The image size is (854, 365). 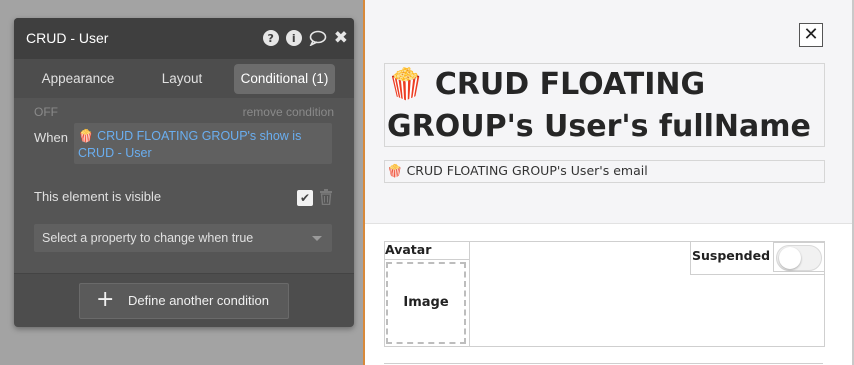 I want to click on suspended-row: Suspended, so click(x=757, y=258).